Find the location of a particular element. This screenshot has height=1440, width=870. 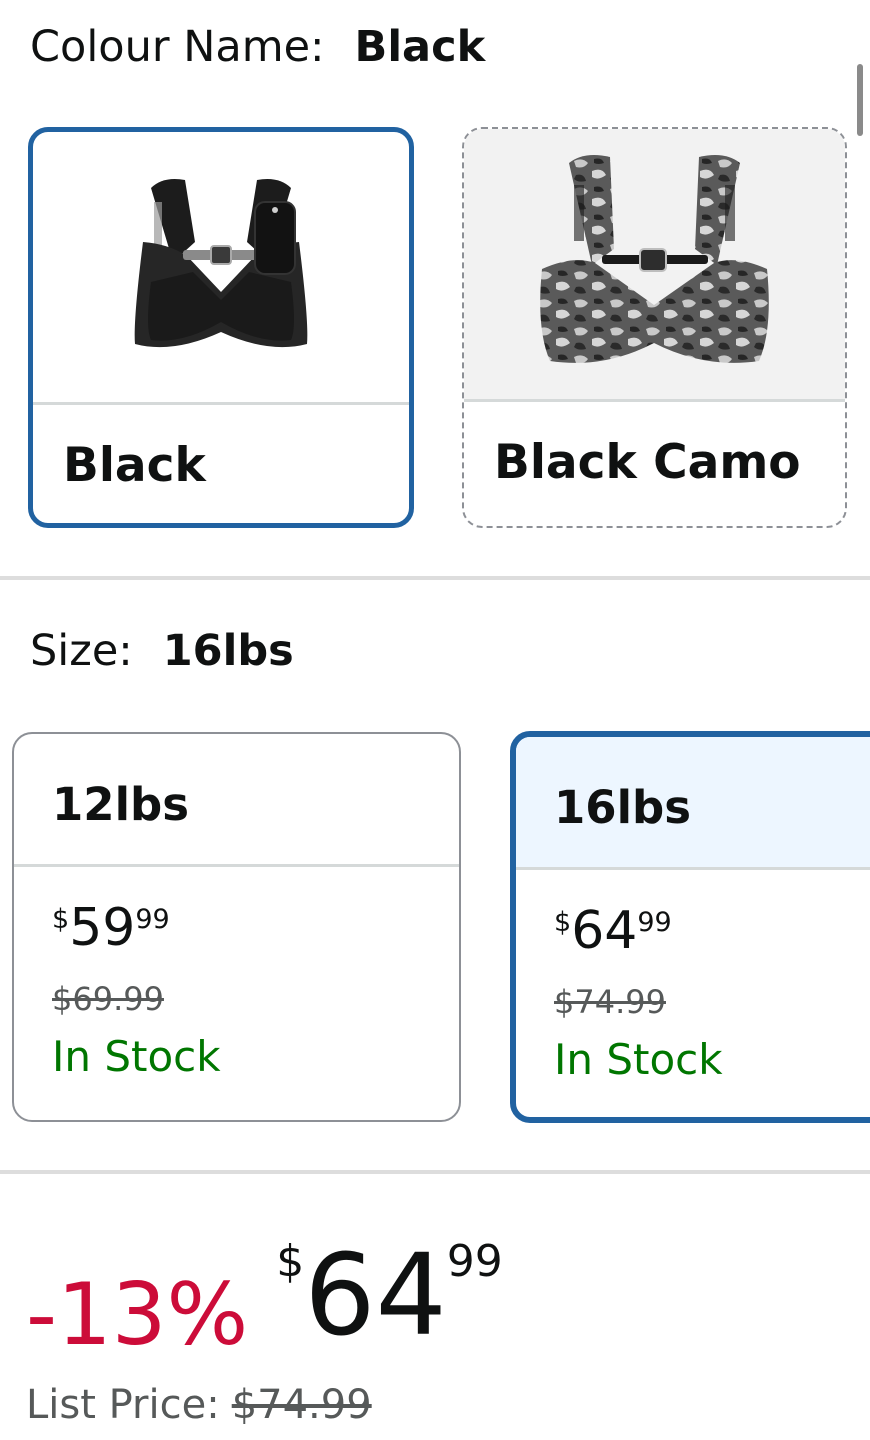

size-option-price: $6499 is located at coordinates (613, 931).